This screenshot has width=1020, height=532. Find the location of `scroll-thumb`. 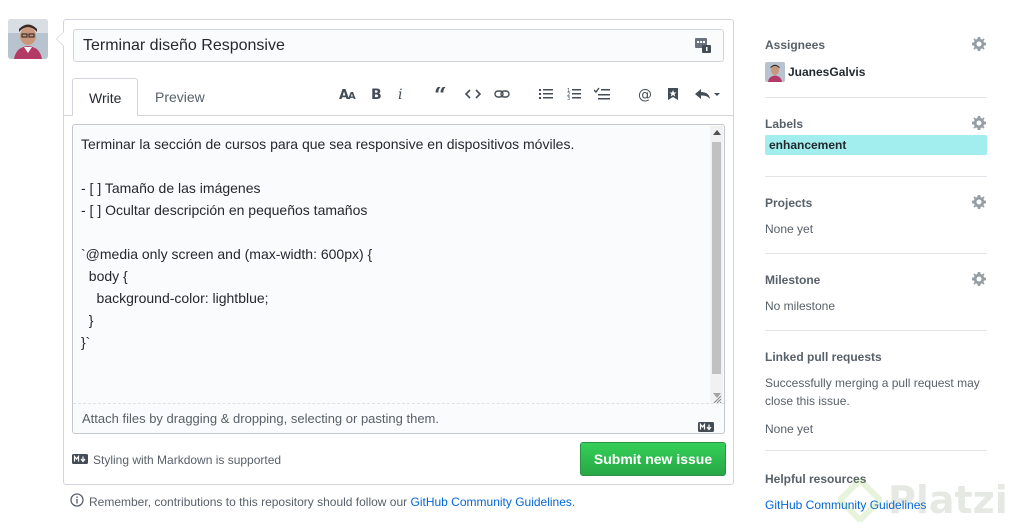

scroll-thumb is located at coordinates (716, 258).